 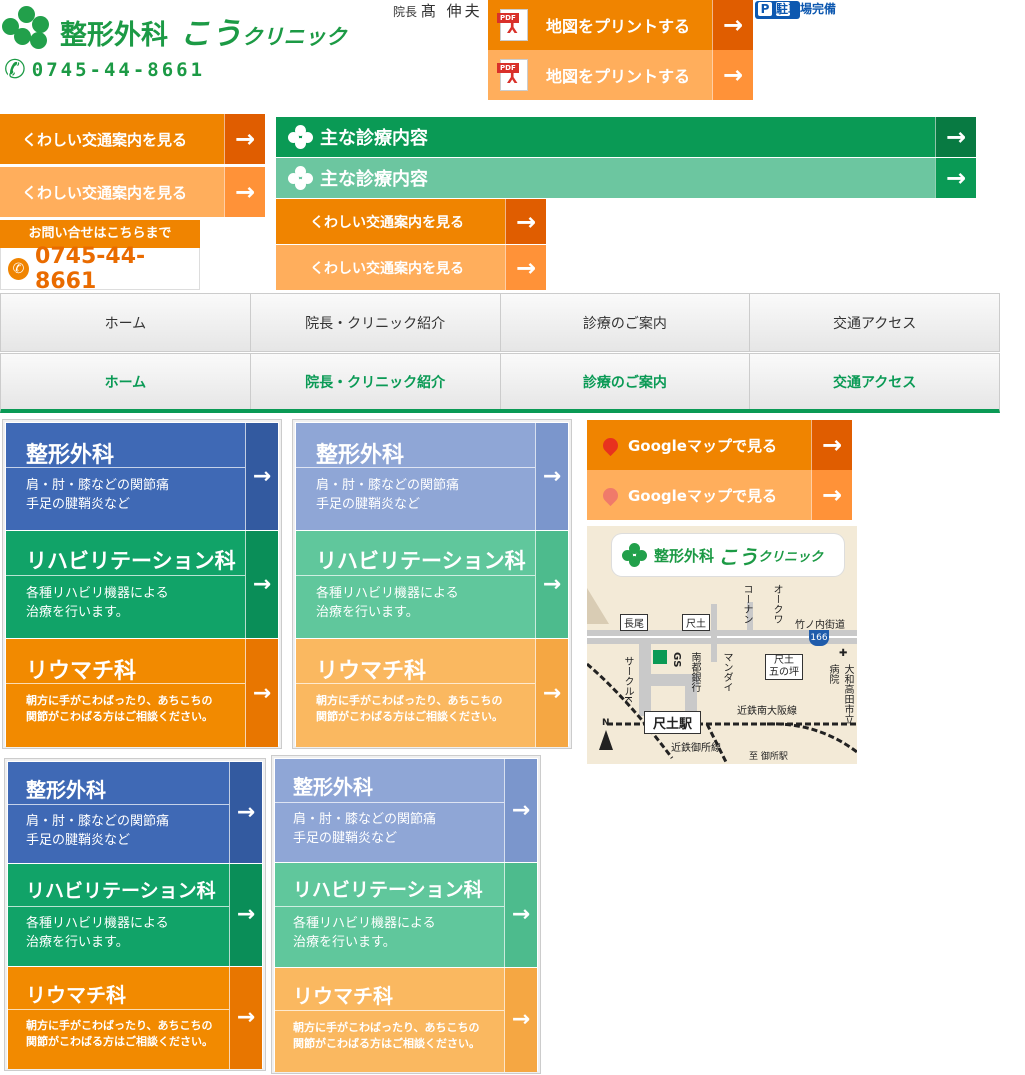 What do you see at coordinates (676, 660) in the screenshot?
I see `map-label-gs: GS` at bounding box center [676, 660].